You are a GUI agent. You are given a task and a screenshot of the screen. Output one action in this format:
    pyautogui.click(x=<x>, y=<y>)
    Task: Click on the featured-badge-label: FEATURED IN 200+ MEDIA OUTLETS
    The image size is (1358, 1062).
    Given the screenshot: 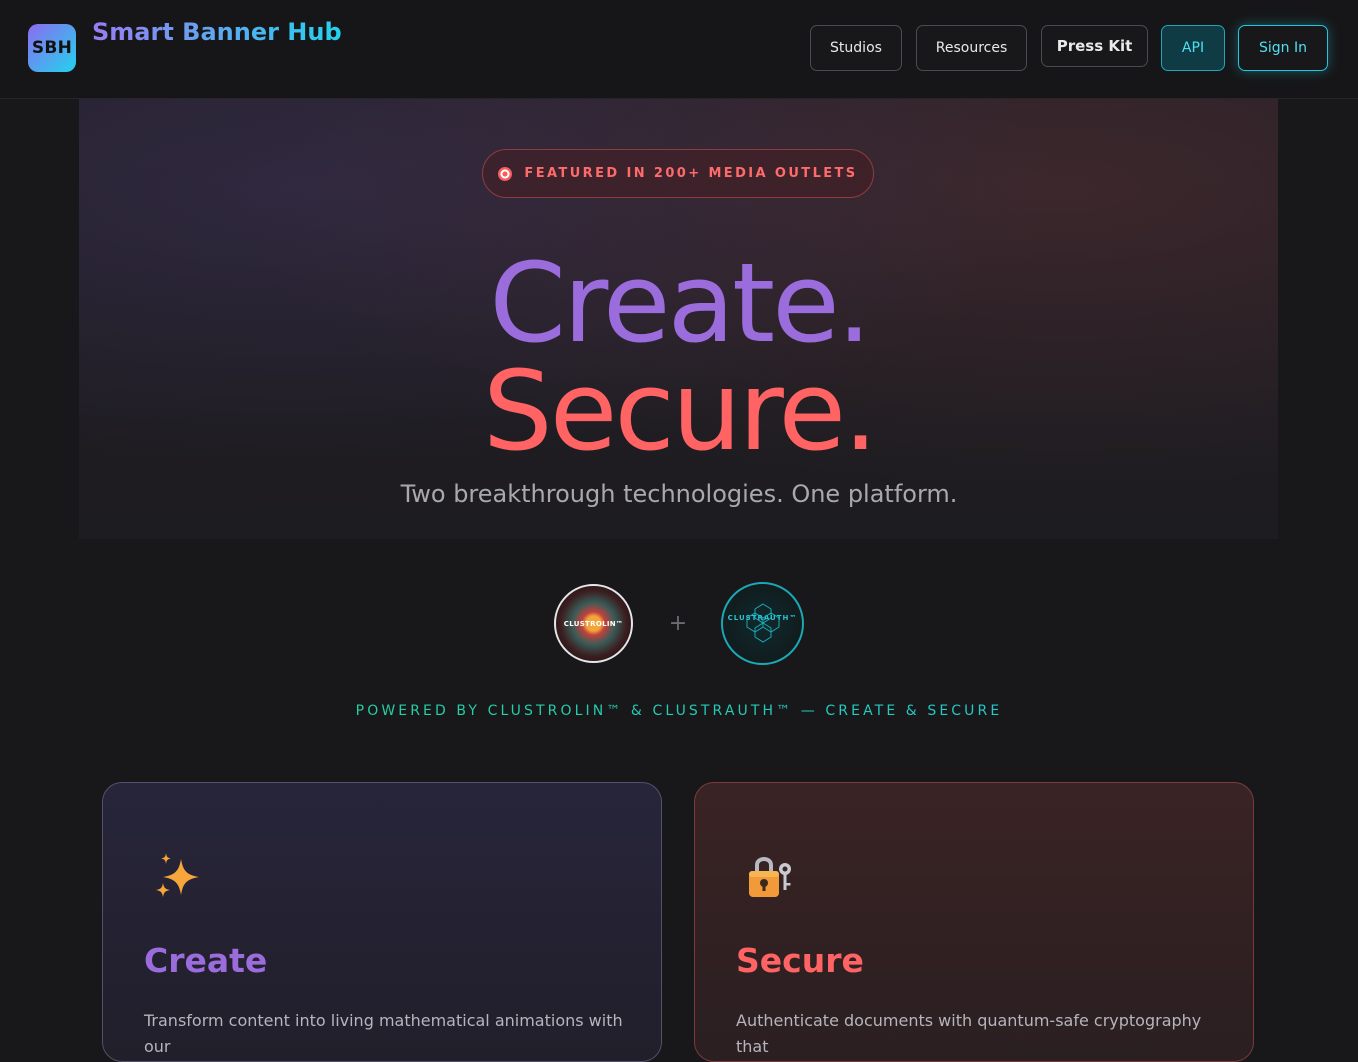 What is the action you would take?
    pyautogui.click(x=691, y=173)
    